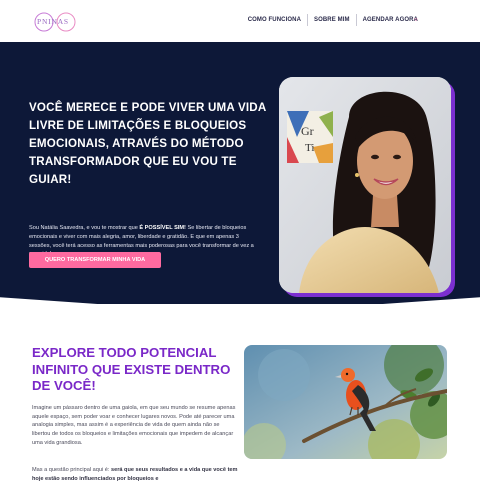 The image size is (480, 483). I want to click on cta-button: QUERO TRANSFORMAR MINHA VIDA, so click(95, 260).